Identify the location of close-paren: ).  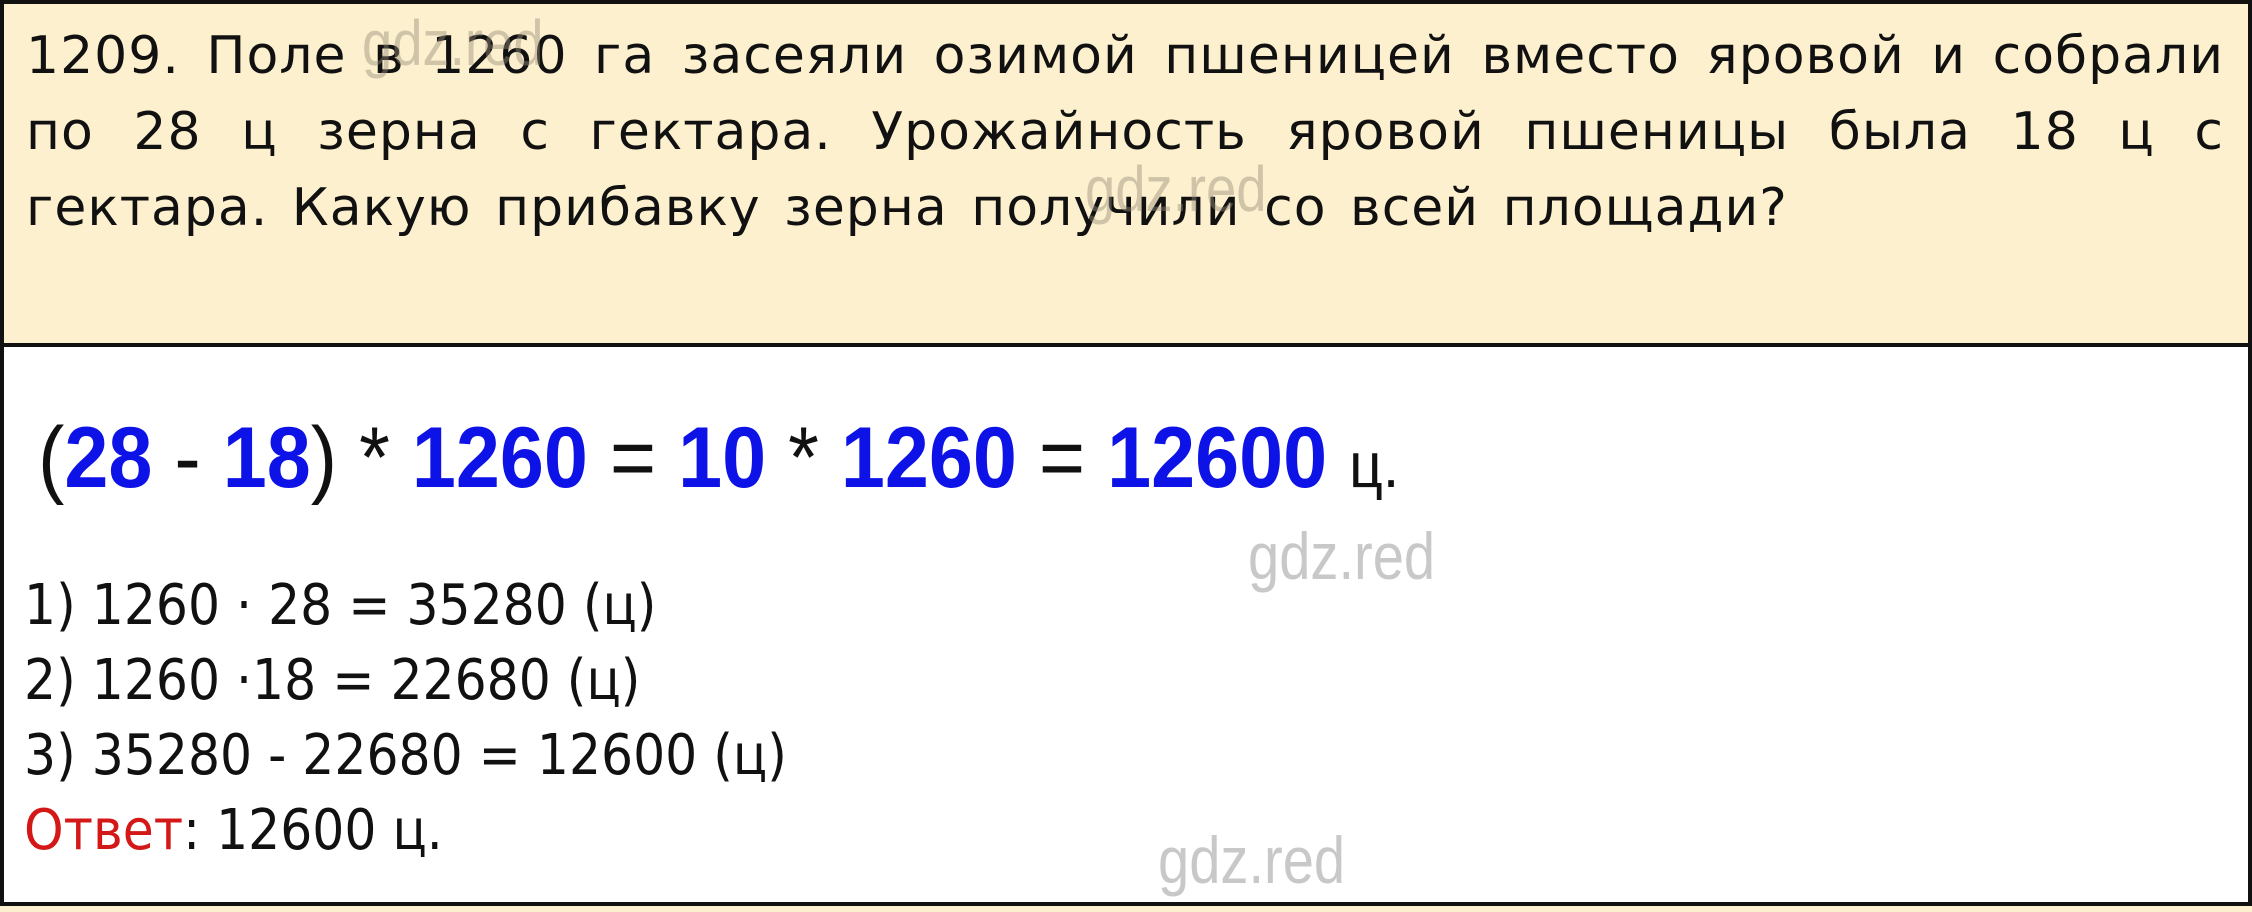
(324, 458).